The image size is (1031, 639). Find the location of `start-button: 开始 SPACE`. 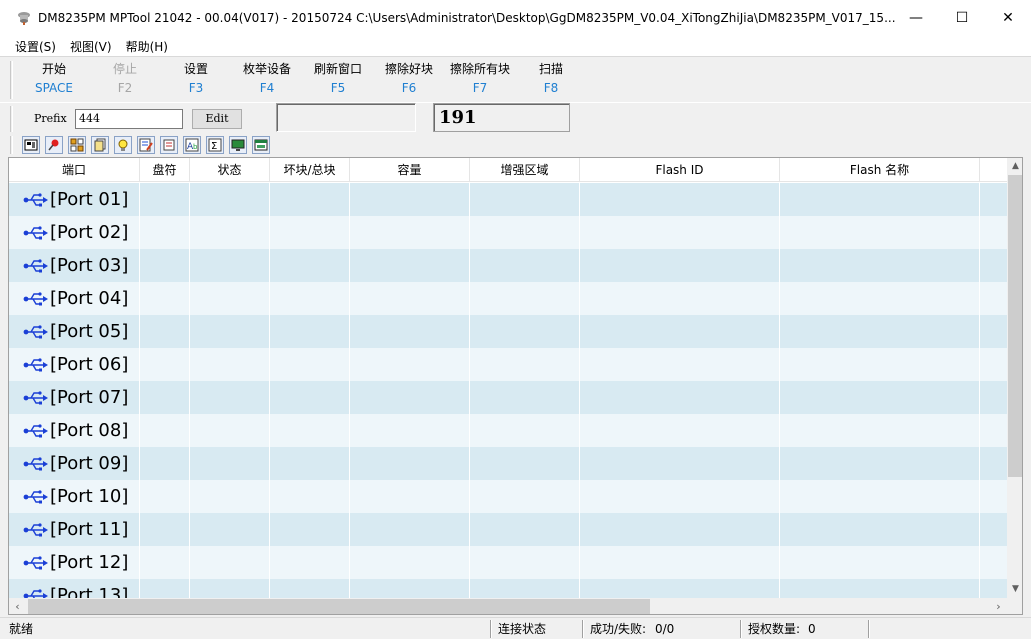

start-button: 开始 SPACE is located at coordinates (54, 80).